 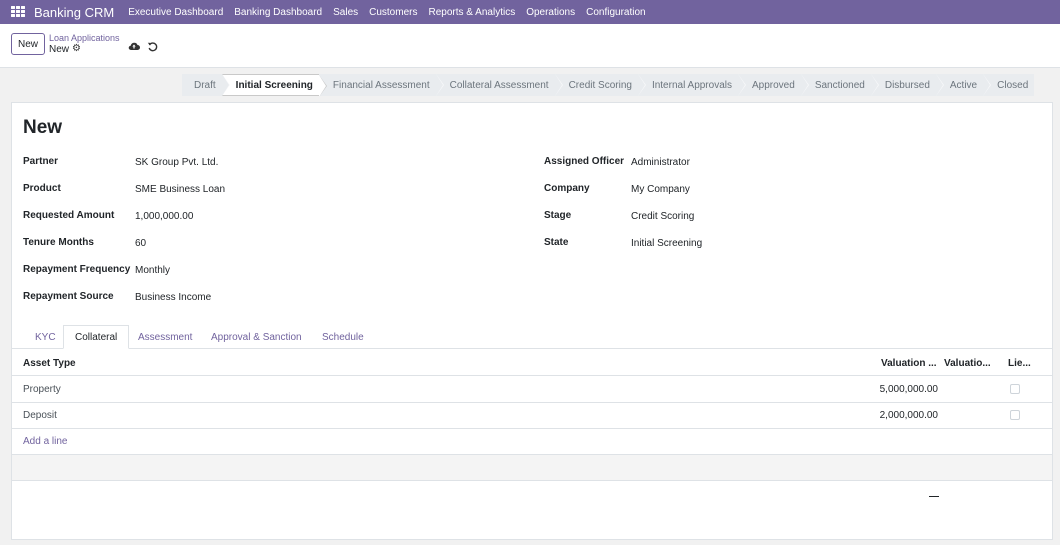 What do you see at coordinates (176, 162) in the screenshot?
I see `partner-field: SK Group Pvt. Ltd.` at bounding box center [176, 162].